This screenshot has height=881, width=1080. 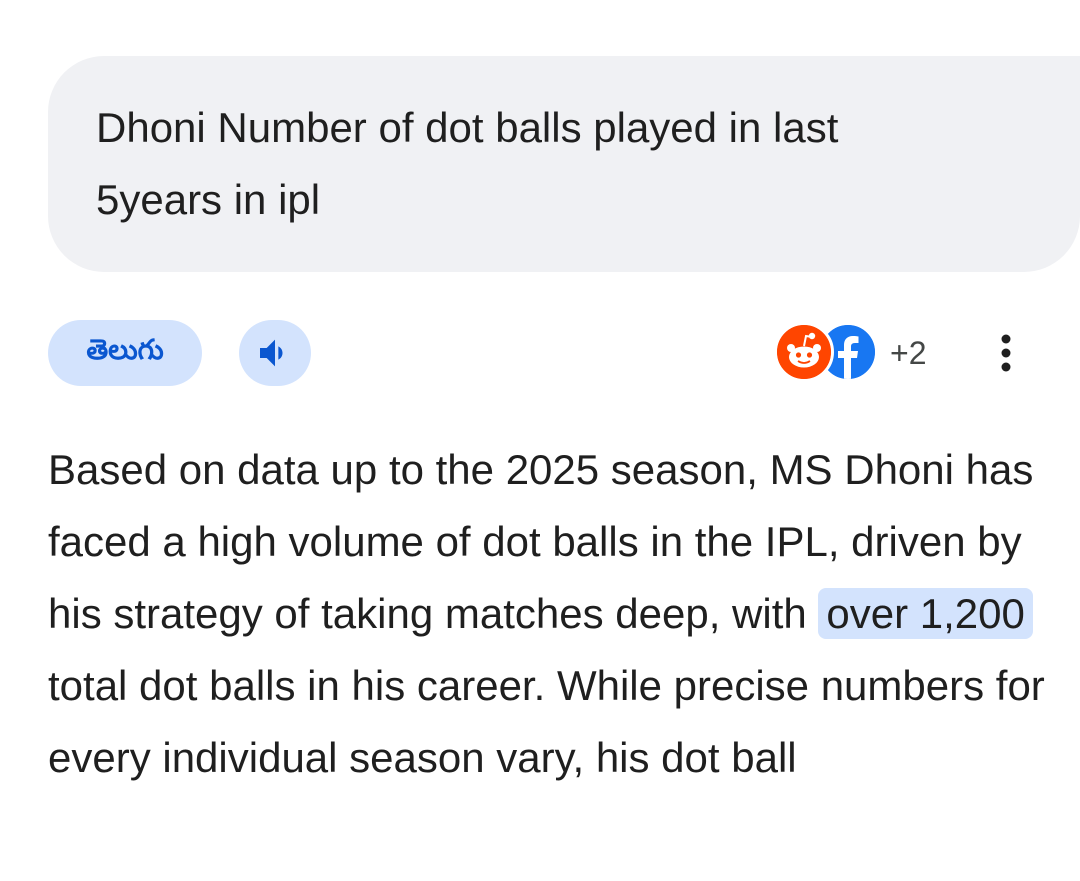 I want to click on answer-highlight: over 1,200, so click(x=925, y=613).